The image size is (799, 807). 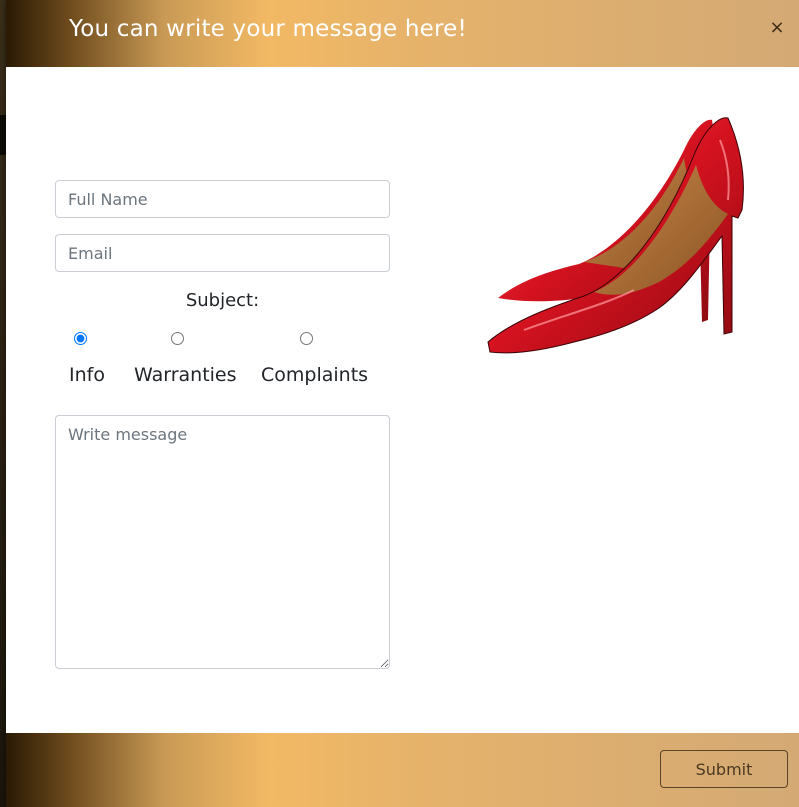 What do you see at coordinates (222, 253) in the screenshot?
I see `email-input` at bounding box center [222, 253].